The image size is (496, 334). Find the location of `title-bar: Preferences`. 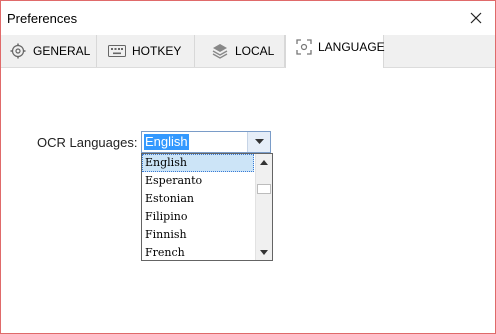

title-bar: Preferences is located at coordinates (248, 18).